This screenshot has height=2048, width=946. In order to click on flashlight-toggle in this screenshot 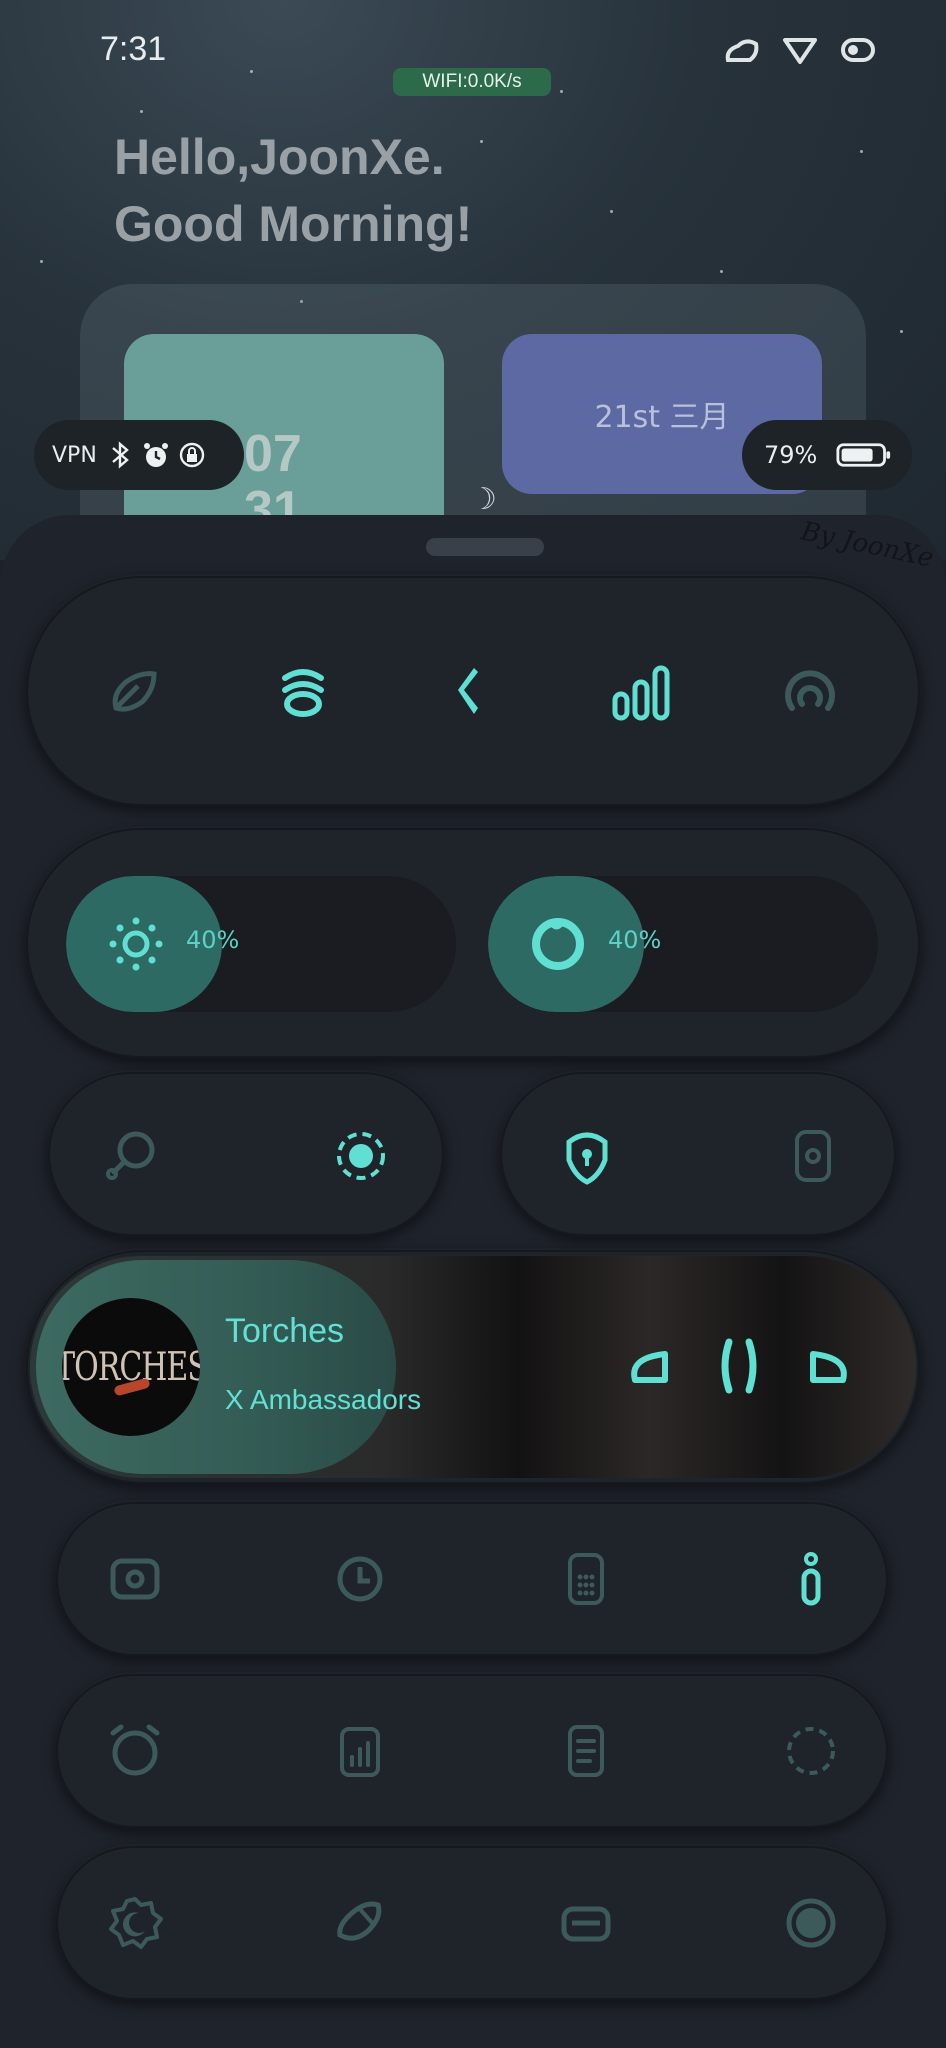, I will do `click(132, 1156)`.